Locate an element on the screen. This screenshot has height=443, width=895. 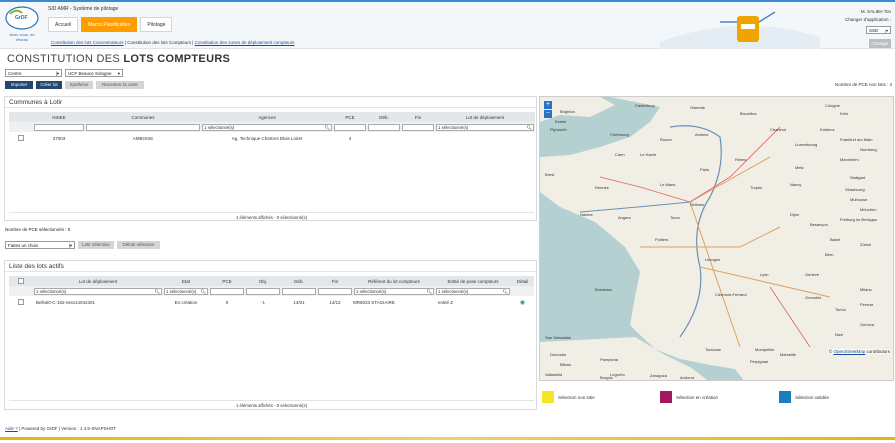
map-city-label: Valladolid is located at coordinates (554, 374).